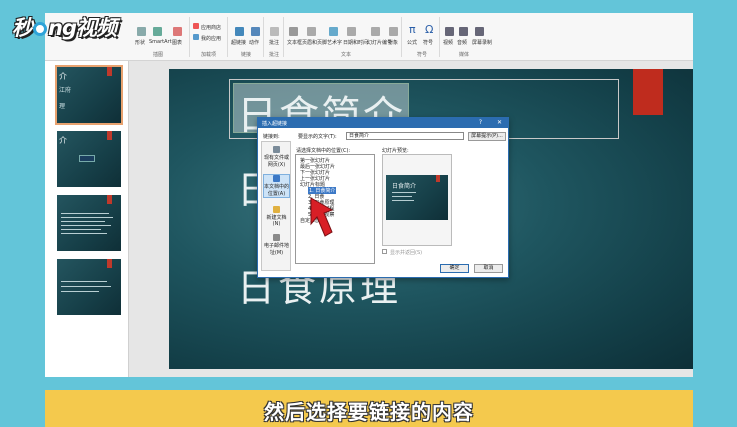  I want to click on ribbon-item-wordart: 艺术字, so click(334, 42).